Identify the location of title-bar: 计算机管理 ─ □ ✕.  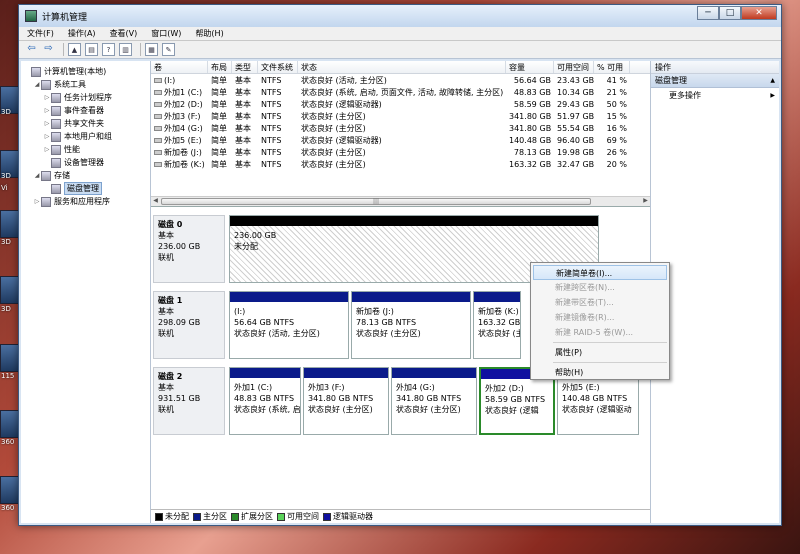
(400, 16).